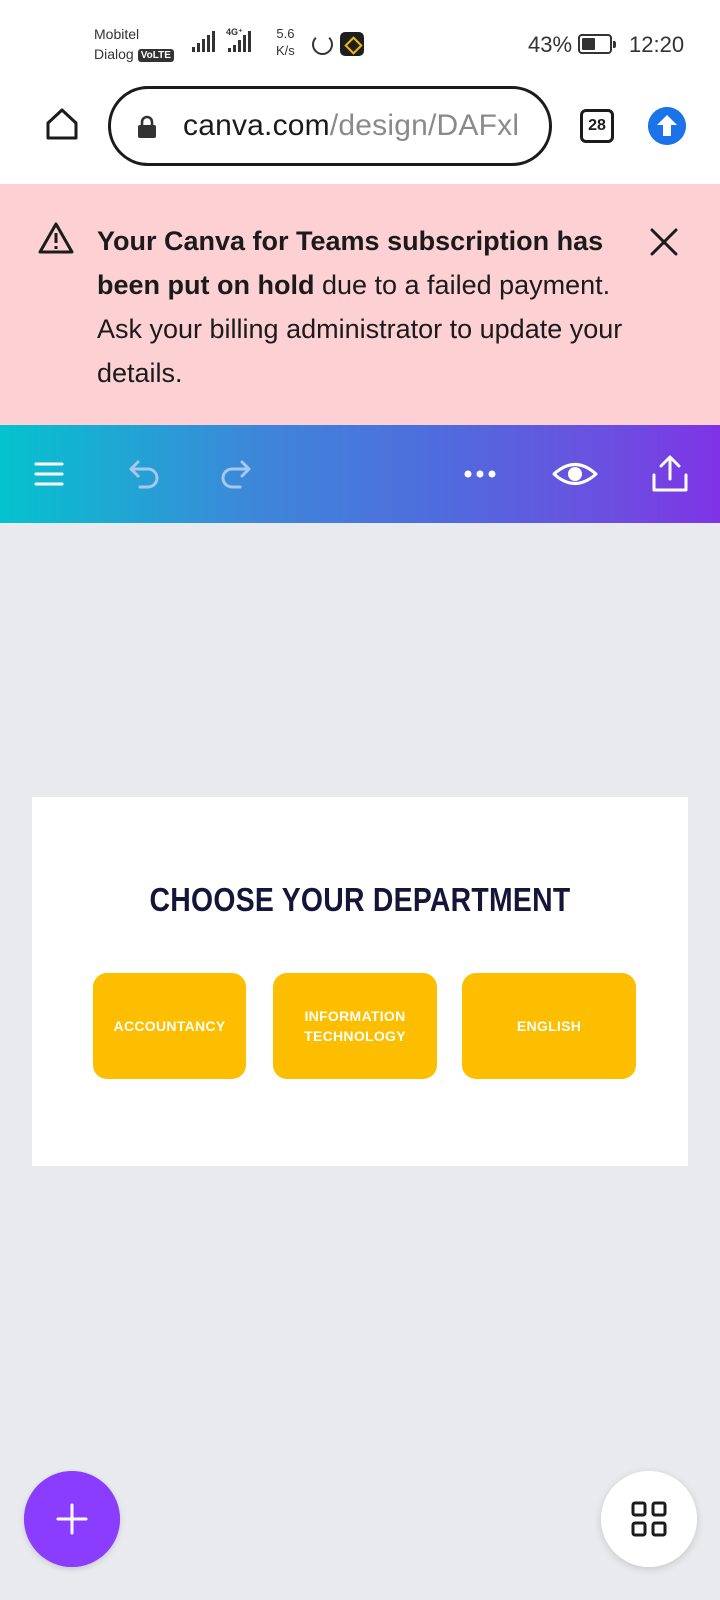 The width and height of the screenshot is (720, 1600). What do you see at coordinates (114, 54) in the screenshot?
I see `carrier-name-2: Dialog` at bounding box center [114, 54].